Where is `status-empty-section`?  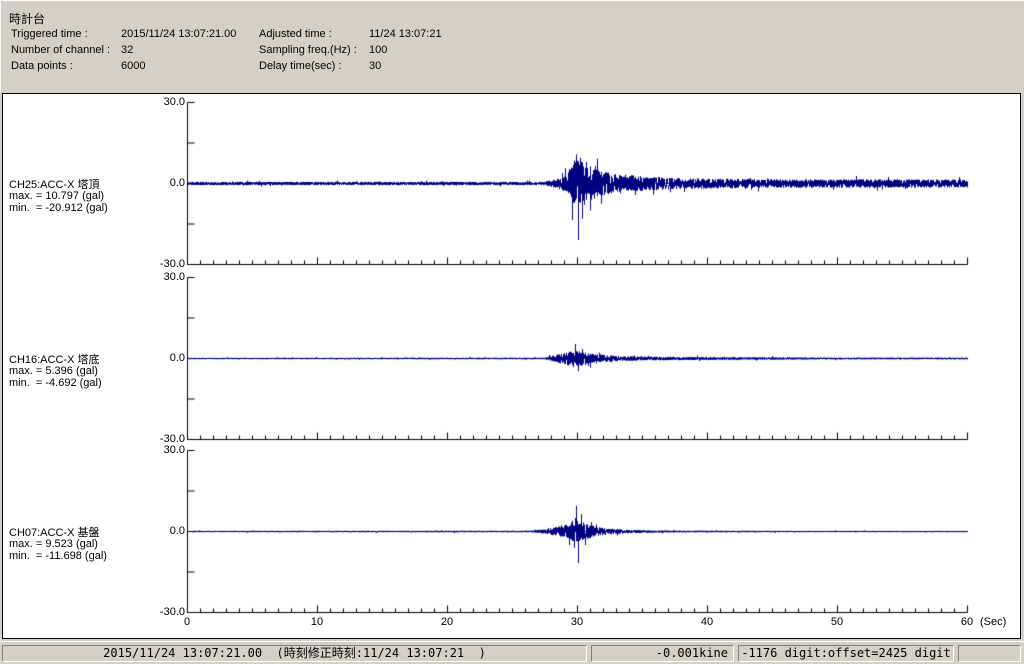 status-empty-section is located at coordinates (989, 653).